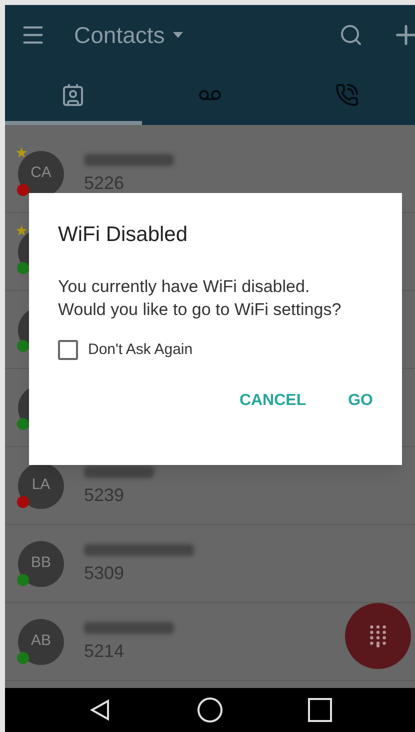  What do you see at coordinates (40, 563) in the screenshot?
I see `avatar-initials: BB` at bounding box center [40, 563].